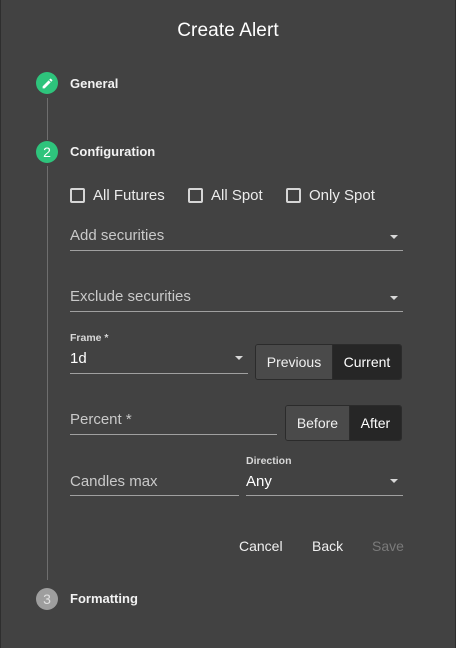 This screenshot has width=456, height=648. I want to click on back-button: Back, so click(327, 546).